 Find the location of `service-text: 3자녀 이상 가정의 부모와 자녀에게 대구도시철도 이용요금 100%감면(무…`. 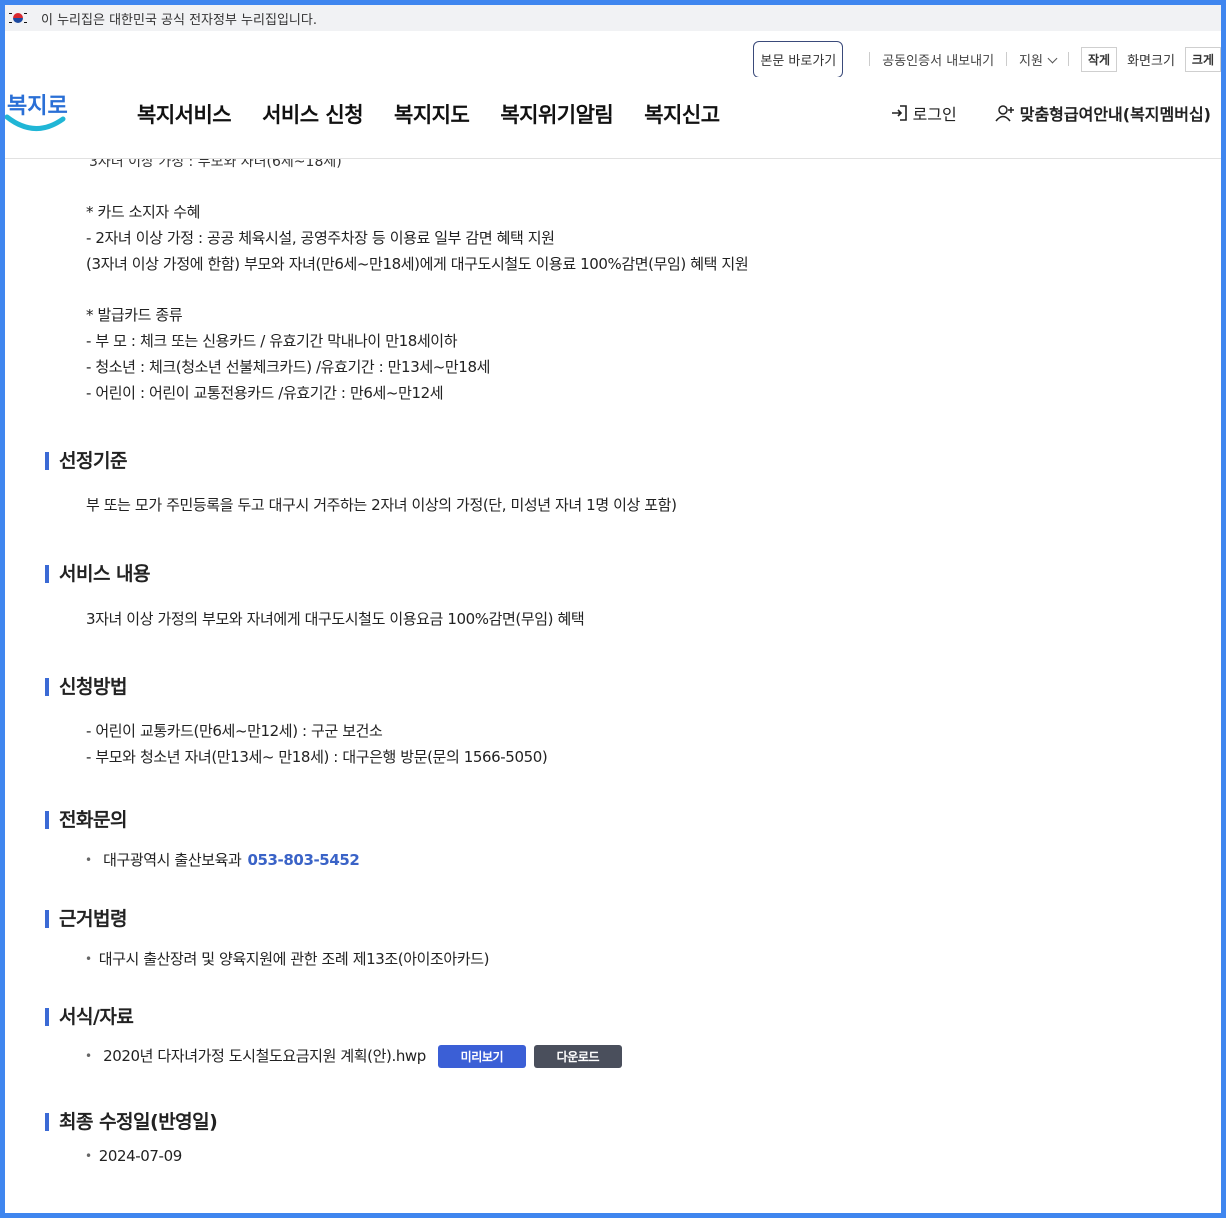

service-text: 3자녀 이상 가정의 부모와 자녀에게 대구도시철도 이용요금 100%감면(무… is located at coordinates (335, 619).